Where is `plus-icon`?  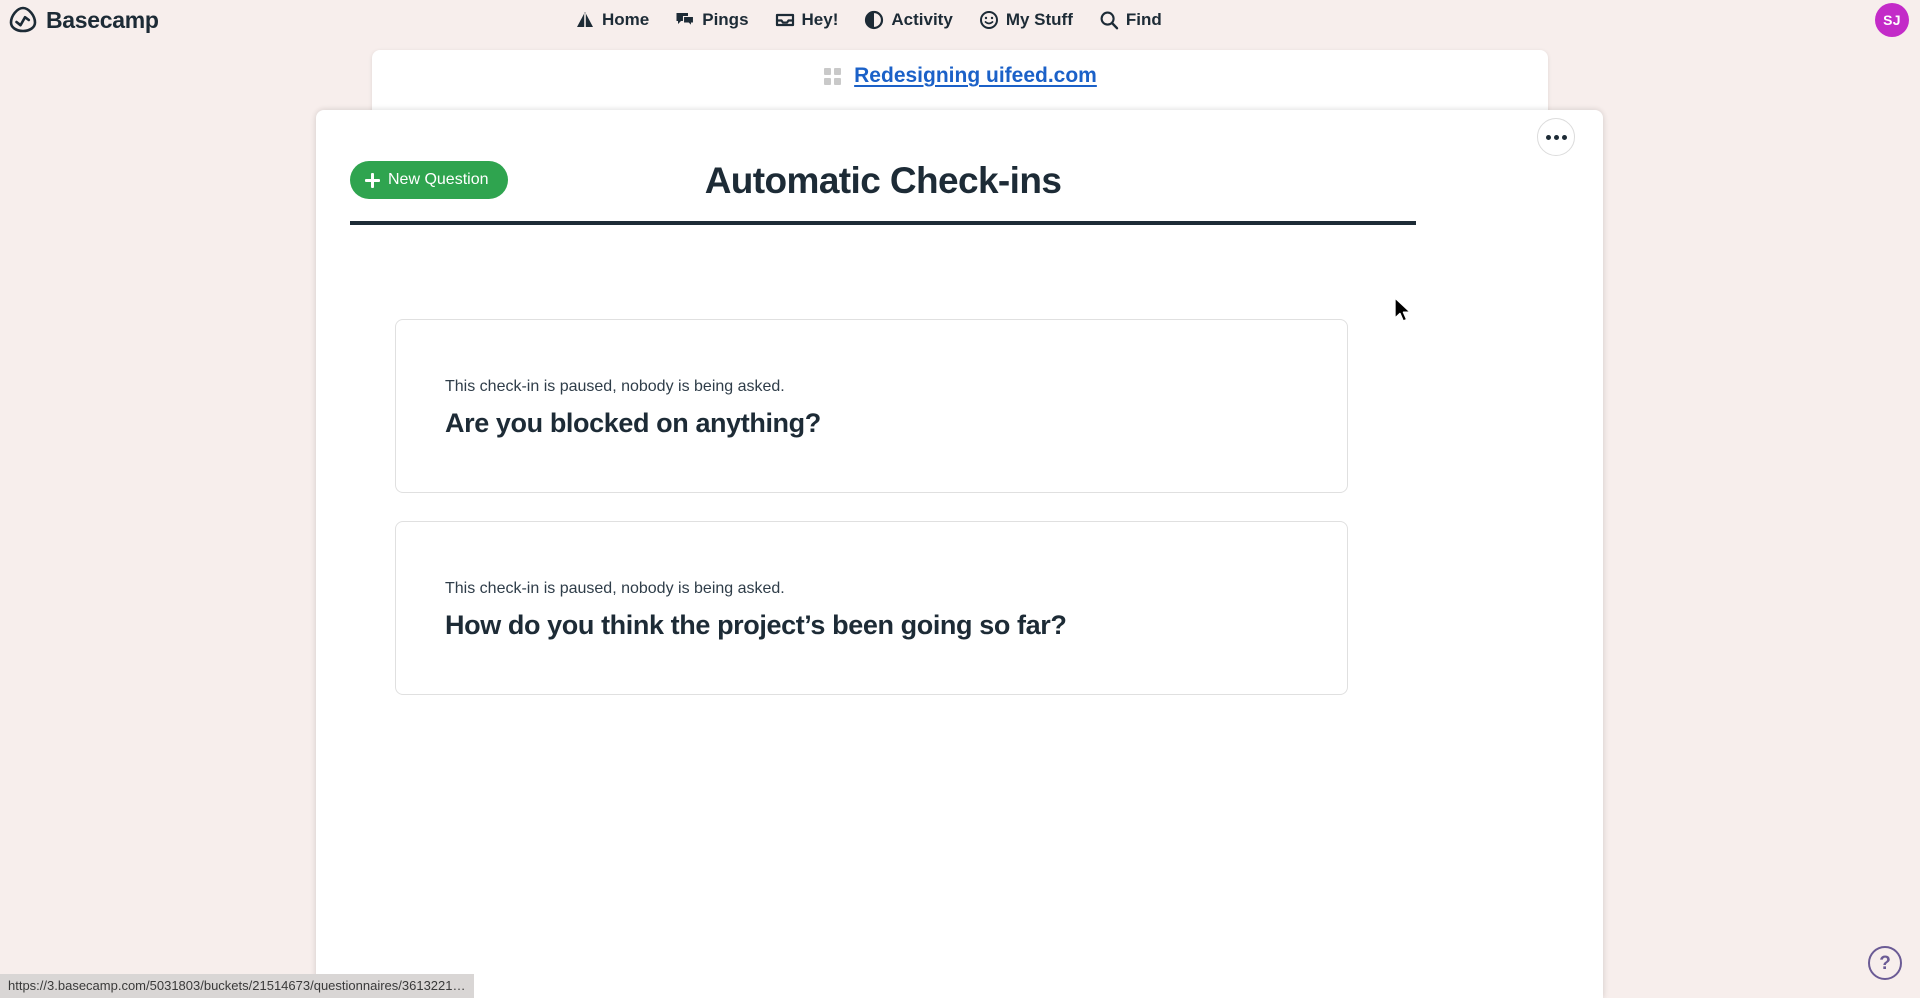
plus-icon is located at coordinates (372, 180).